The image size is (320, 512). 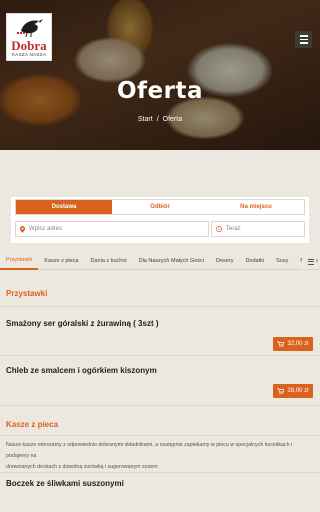 What do you see at coordinates (233, 229) in the screenshot?
I see `time-placeholder: Teraz` at bounding box center [233, 229].